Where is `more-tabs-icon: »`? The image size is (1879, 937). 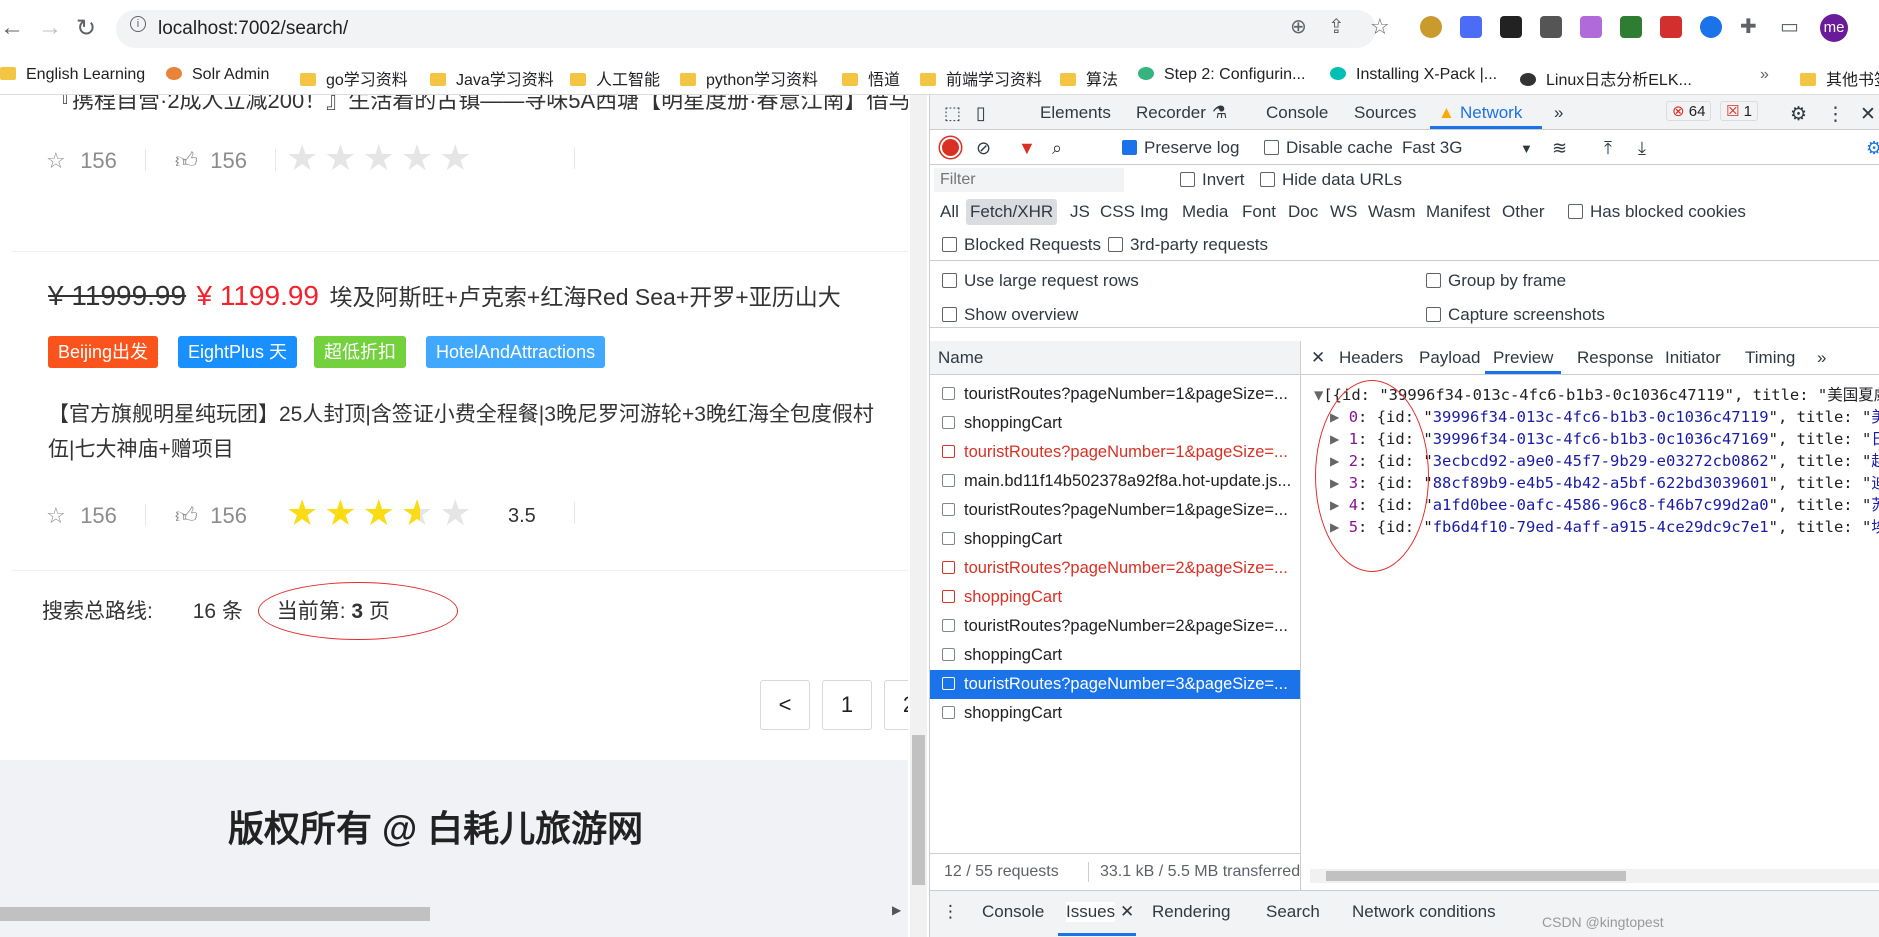
more-tabs-icon: » is located at coordinates (1558, 113).